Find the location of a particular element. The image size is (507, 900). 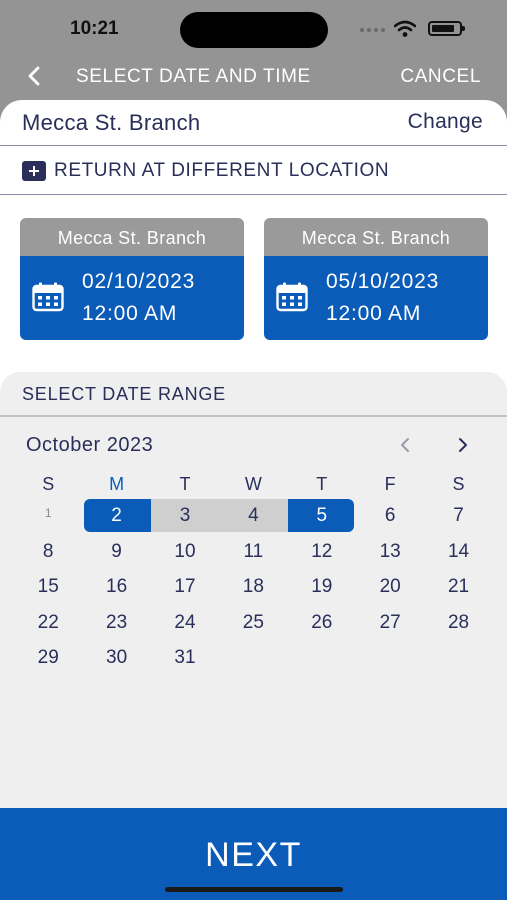

weekday-label: W is located at coordinates (253, 484).